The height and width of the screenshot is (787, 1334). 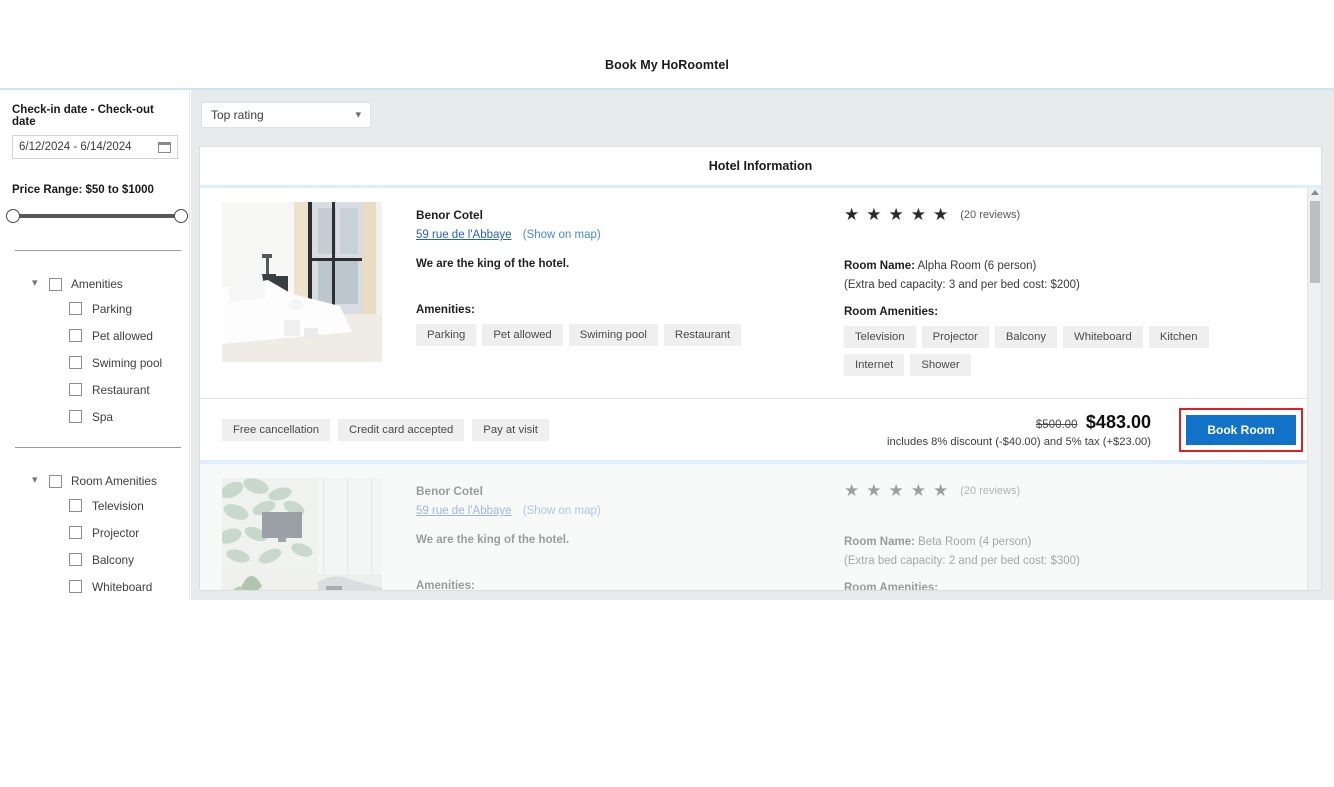 I want to click on room-amenity-chip: Balcony, so click(x=1026, y=337).